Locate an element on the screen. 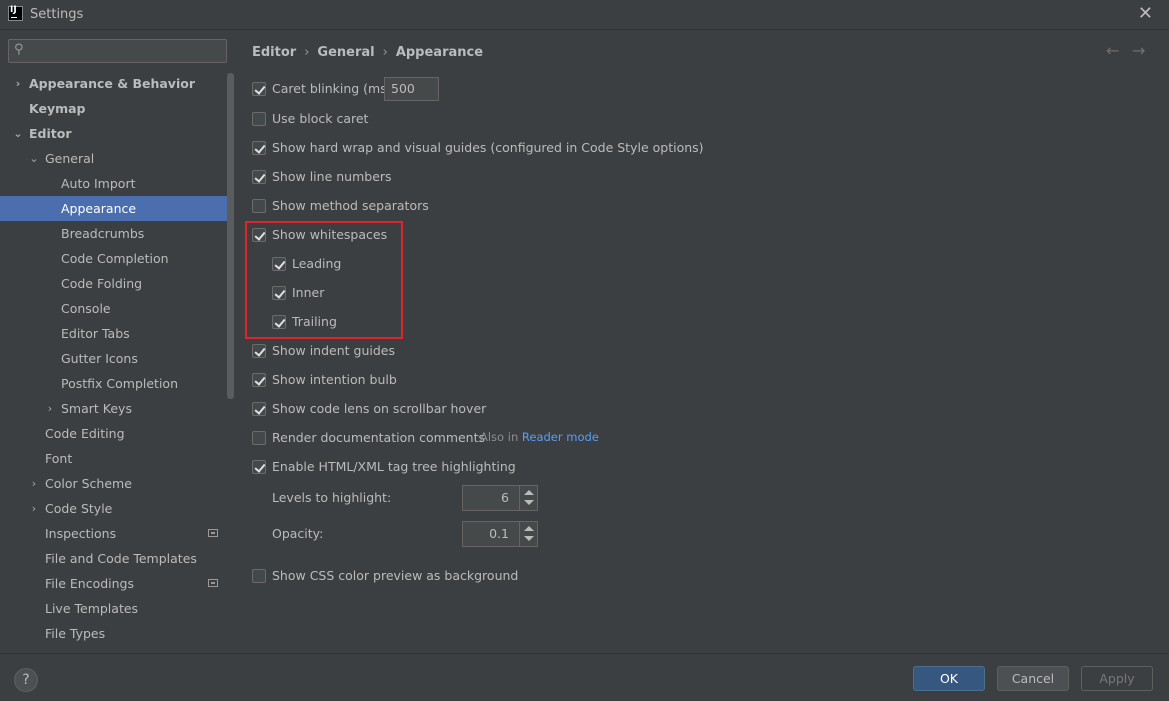  sidebar-item-appearance: Appearance is located at coordinates (117, 208).